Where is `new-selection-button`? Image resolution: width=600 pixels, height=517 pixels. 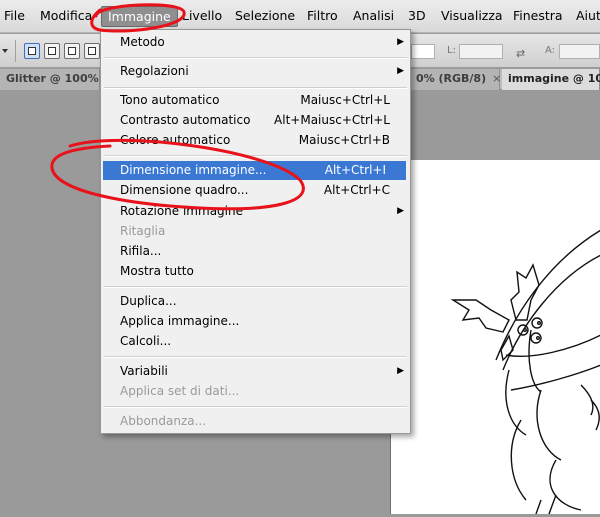
new-selection-button is located at coordinates (32, 51).